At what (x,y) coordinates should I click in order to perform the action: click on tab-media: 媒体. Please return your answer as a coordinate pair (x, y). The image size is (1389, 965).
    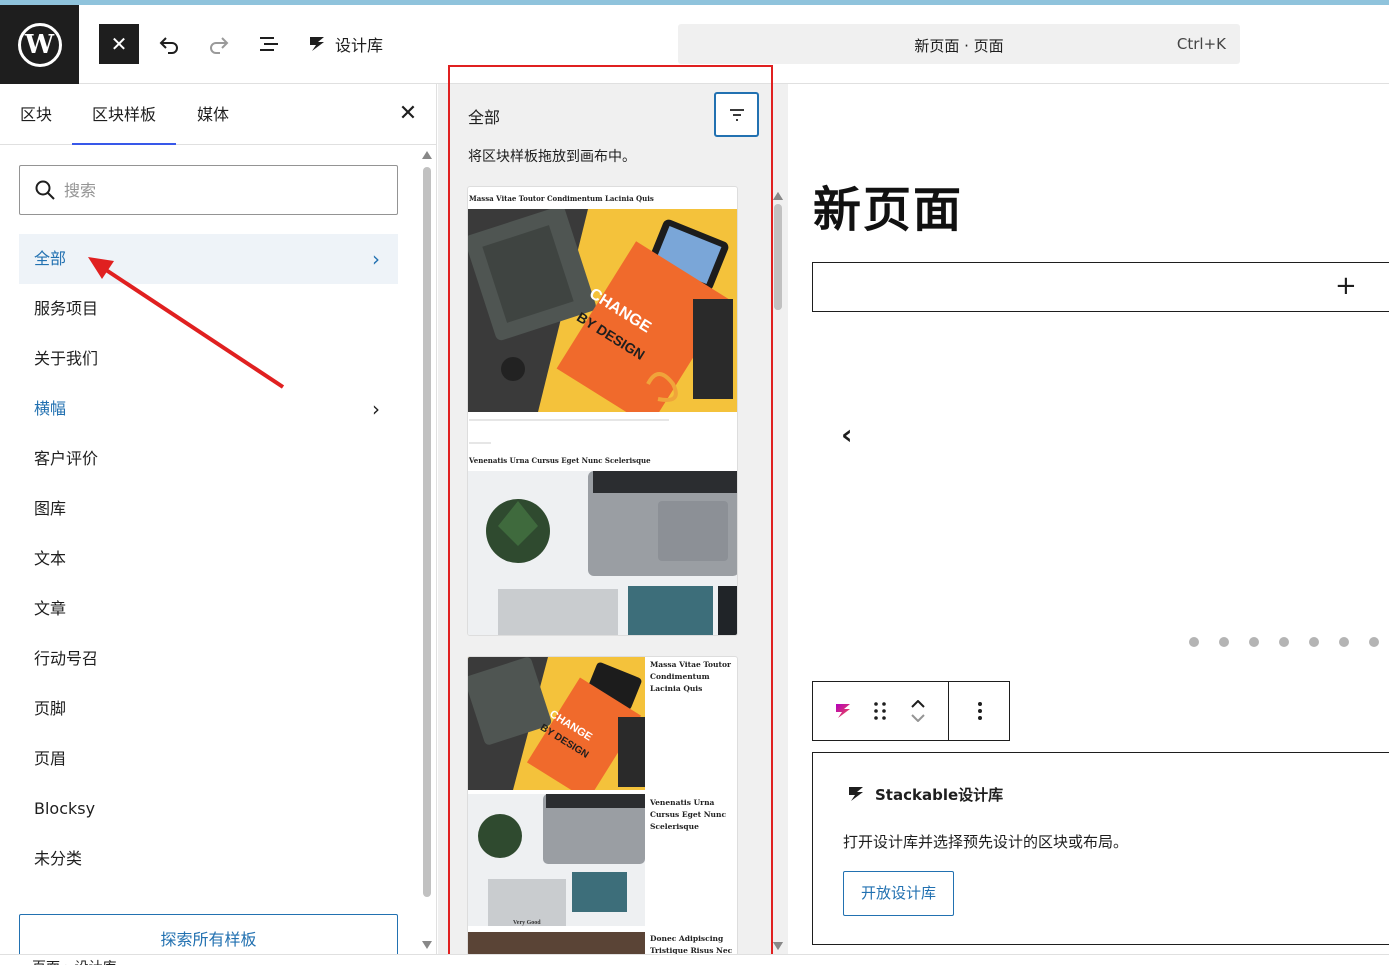
    Looking at the image, I should click on (213, 114).